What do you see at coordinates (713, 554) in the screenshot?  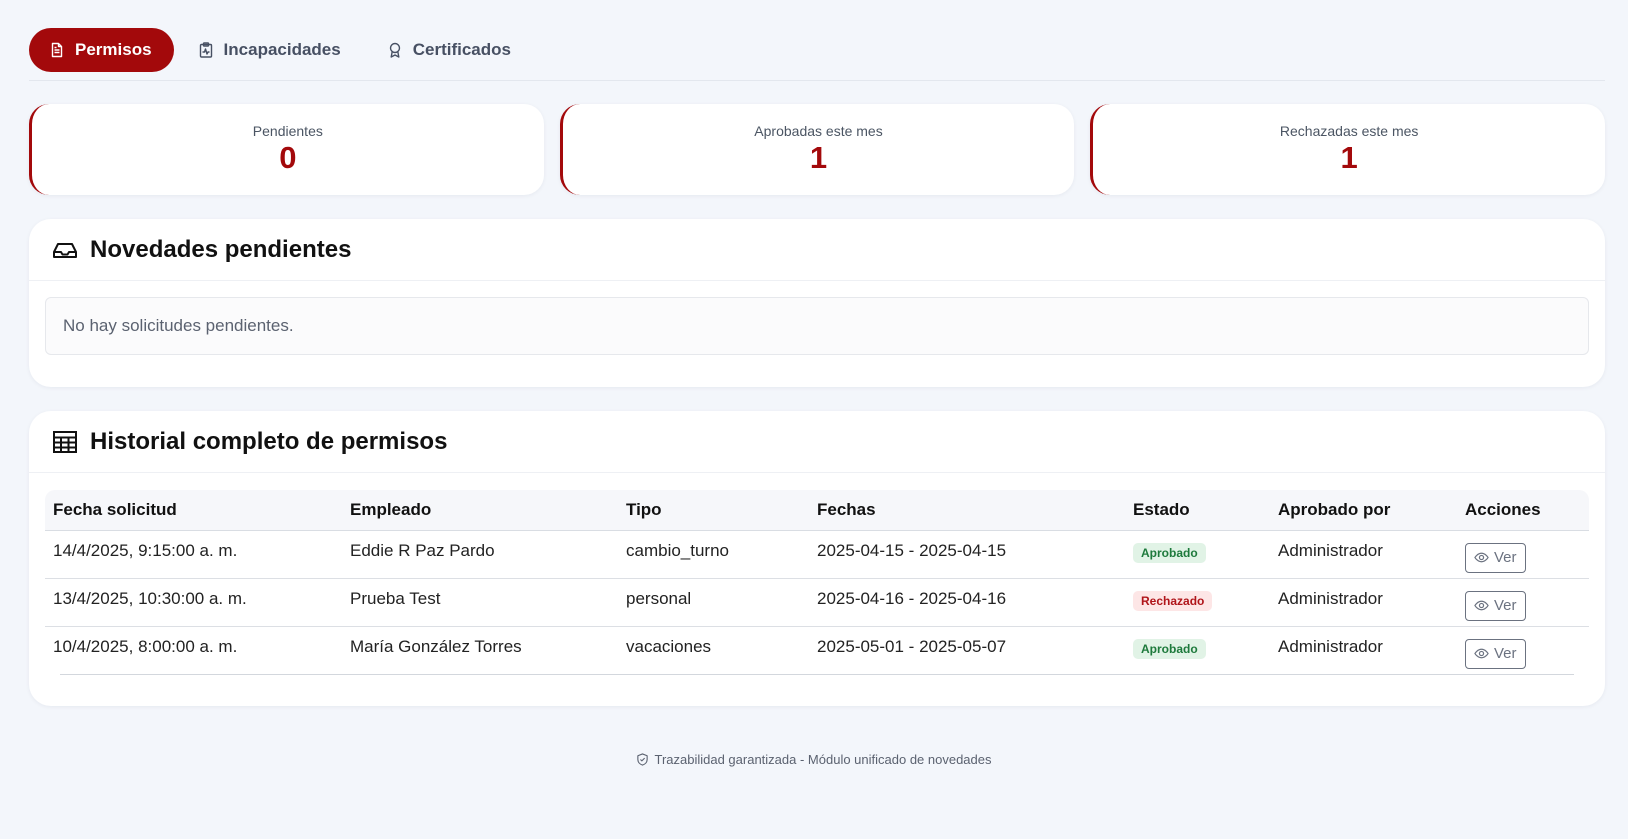 I see `cell-tipo: cambio_turno` at bounding box center [713, 554].